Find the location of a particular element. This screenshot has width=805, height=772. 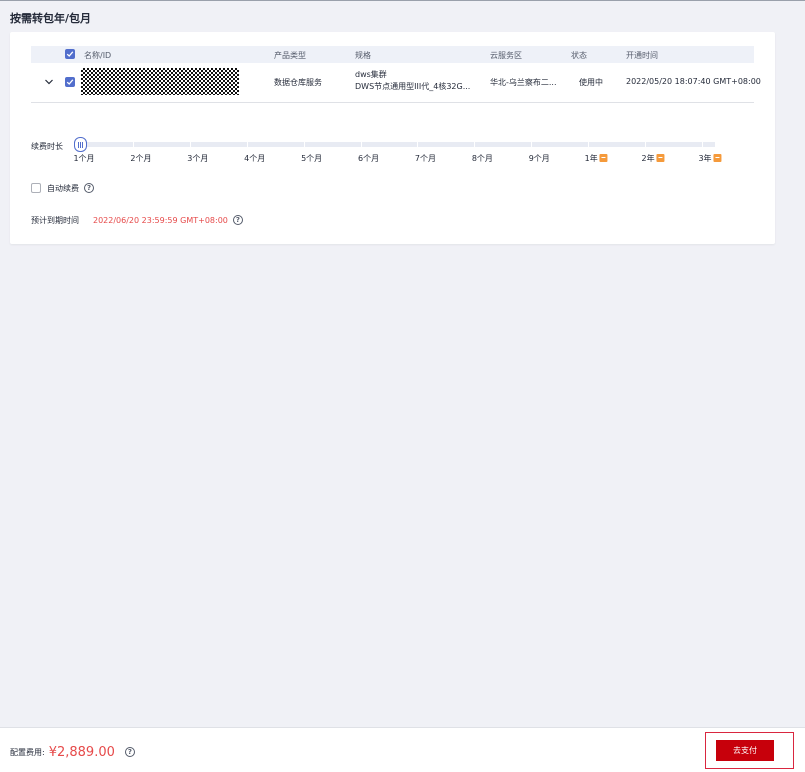

table-header: 名称/ID 产品类型 规格 云服务区 状态 开通时间 is located at coordinates (392, 54).